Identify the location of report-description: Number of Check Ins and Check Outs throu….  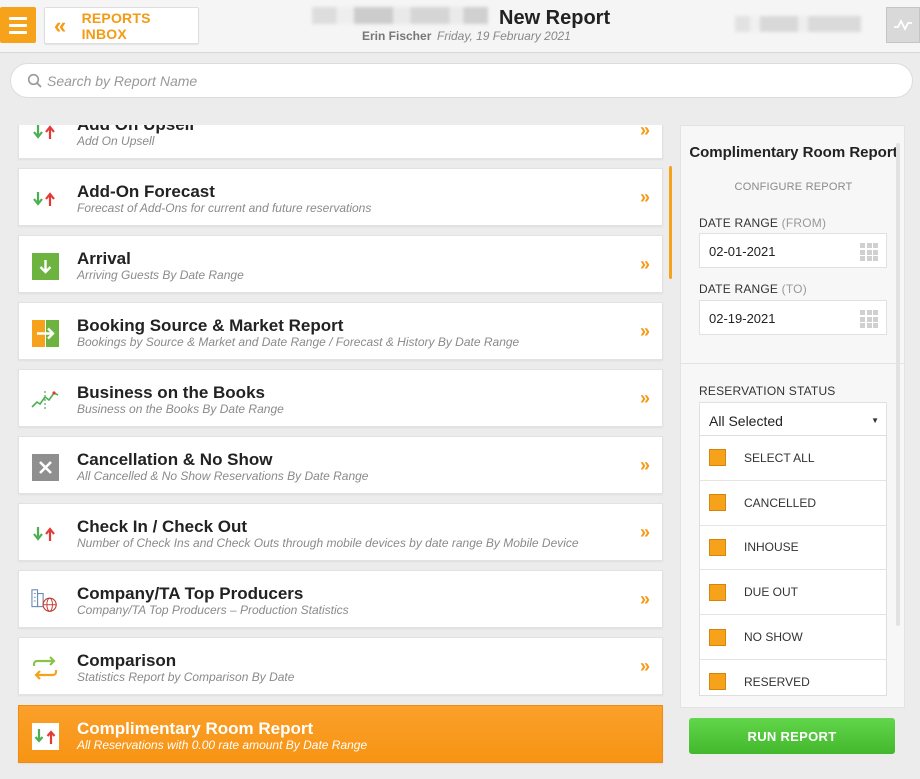
(328, 543).